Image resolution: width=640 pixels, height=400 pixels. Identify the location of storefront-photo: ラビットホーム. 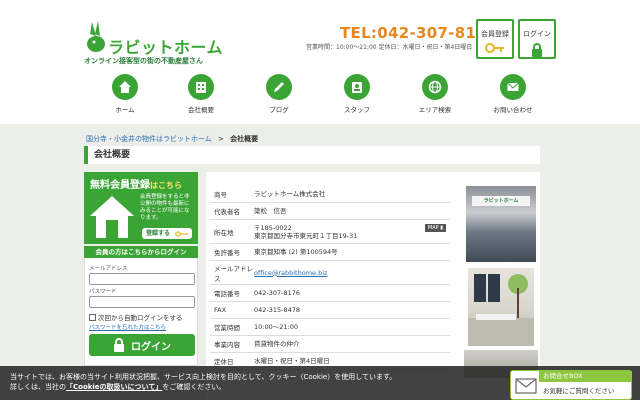
(501, 224).